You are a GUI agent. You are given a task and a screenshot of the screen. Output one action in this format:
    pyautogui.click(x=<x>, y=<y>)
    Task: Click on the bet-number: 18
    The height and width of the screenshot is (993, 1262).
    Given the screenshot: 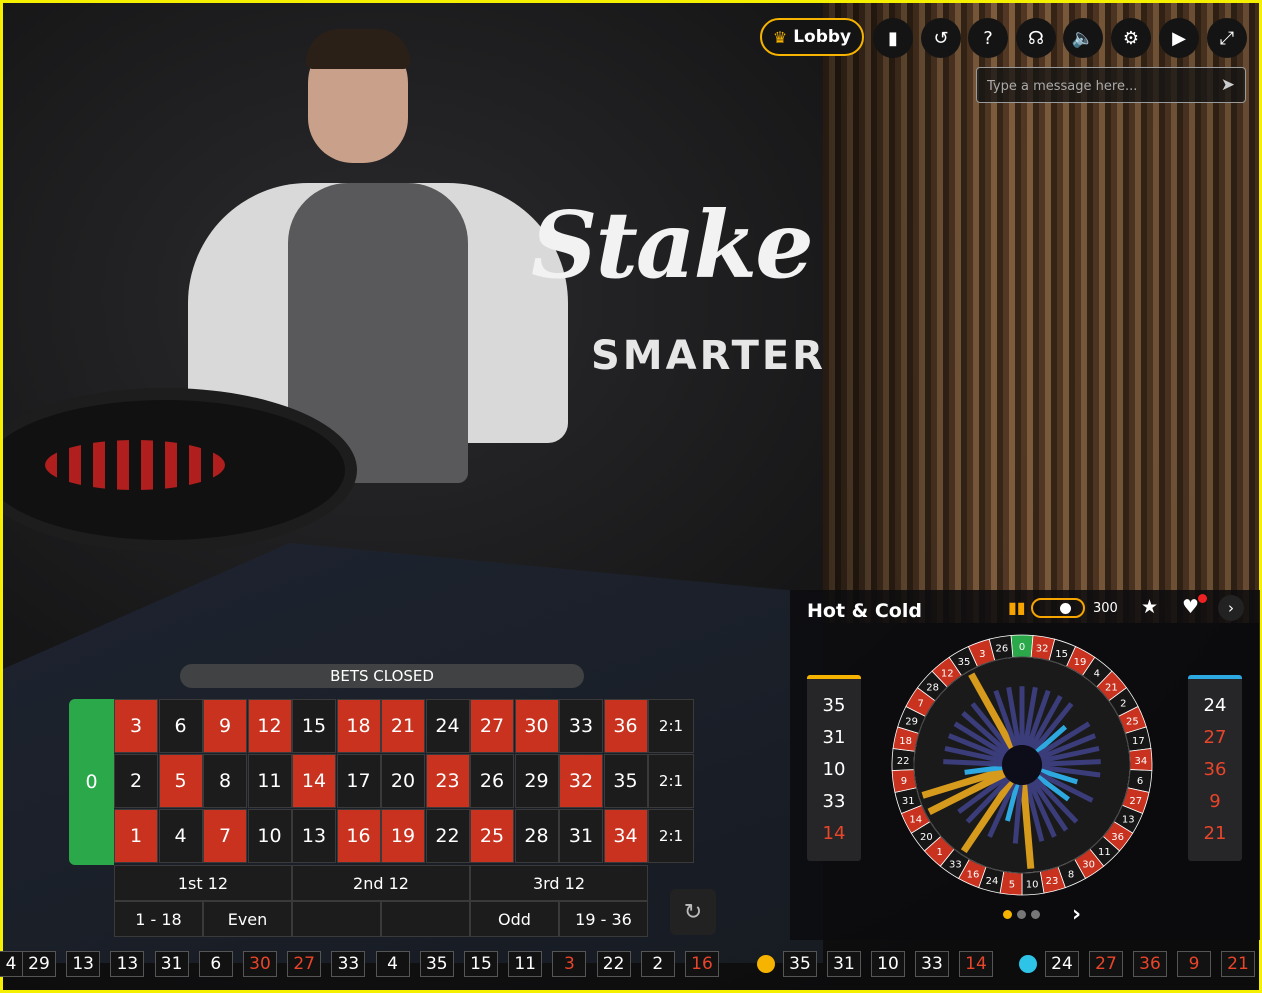 What is the action you would take?
    pyautogui.click(x=358, y=726)
    